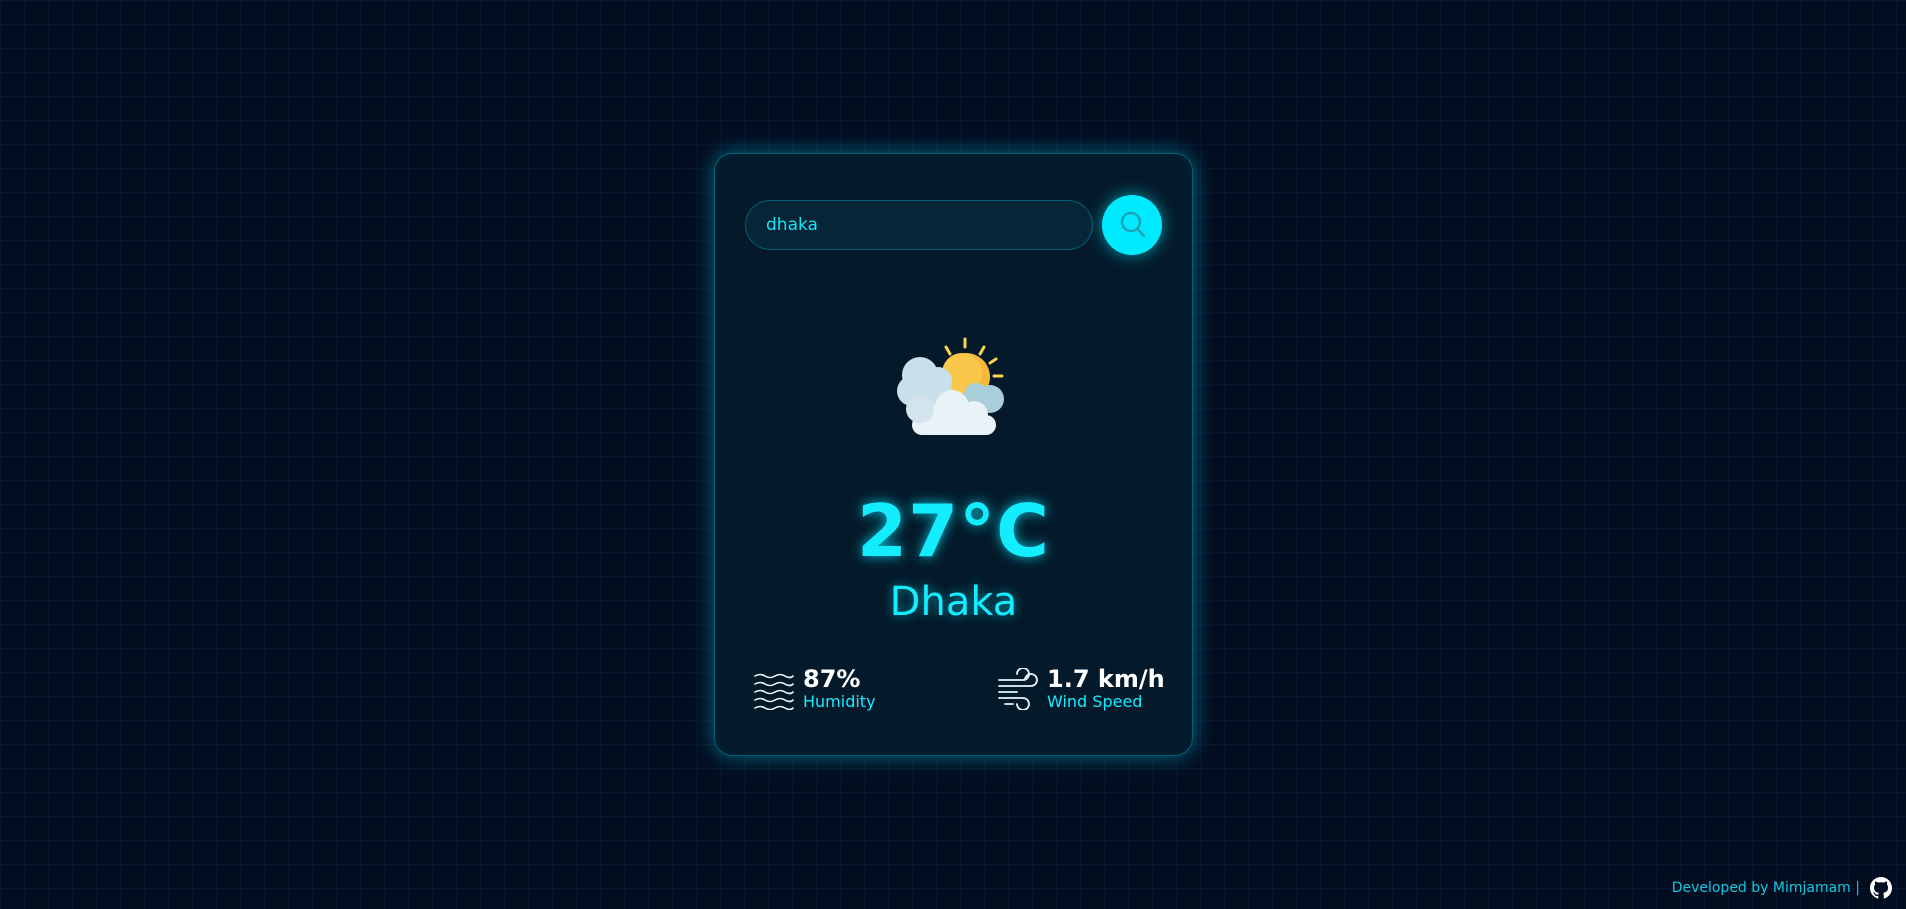 The width and height of the screenshot is (1906, 909). I want to click on wind-stat: 1.7 km/h Wind Speed, so click(1081, 689).